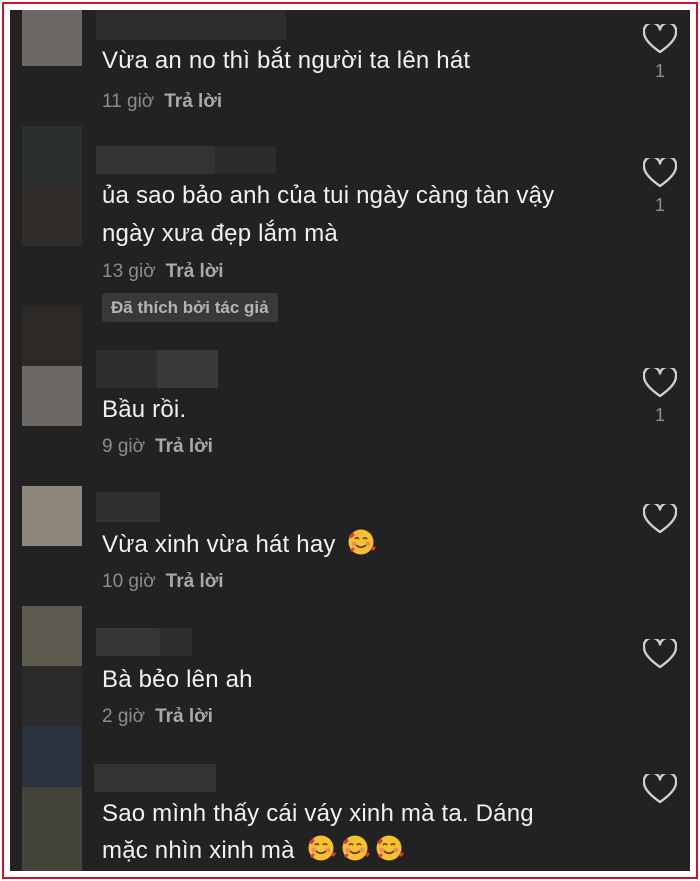  I want to click on comment-time: 9 giờ, so click(124, 446).